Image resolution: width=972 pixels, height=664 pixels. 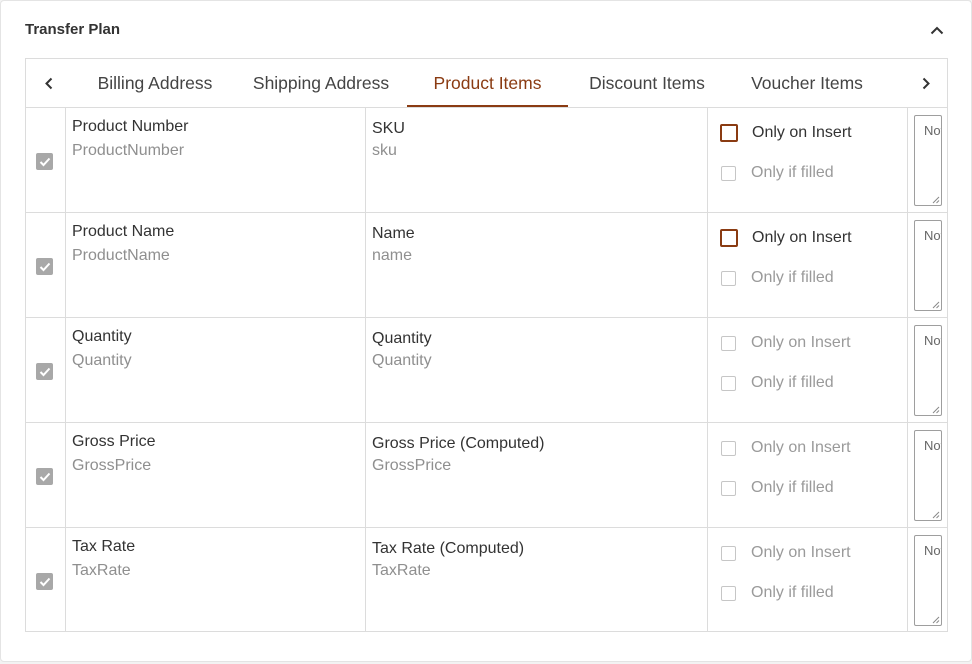 I want to click on source-field-key: ProductName, so click(x=121, y=255).